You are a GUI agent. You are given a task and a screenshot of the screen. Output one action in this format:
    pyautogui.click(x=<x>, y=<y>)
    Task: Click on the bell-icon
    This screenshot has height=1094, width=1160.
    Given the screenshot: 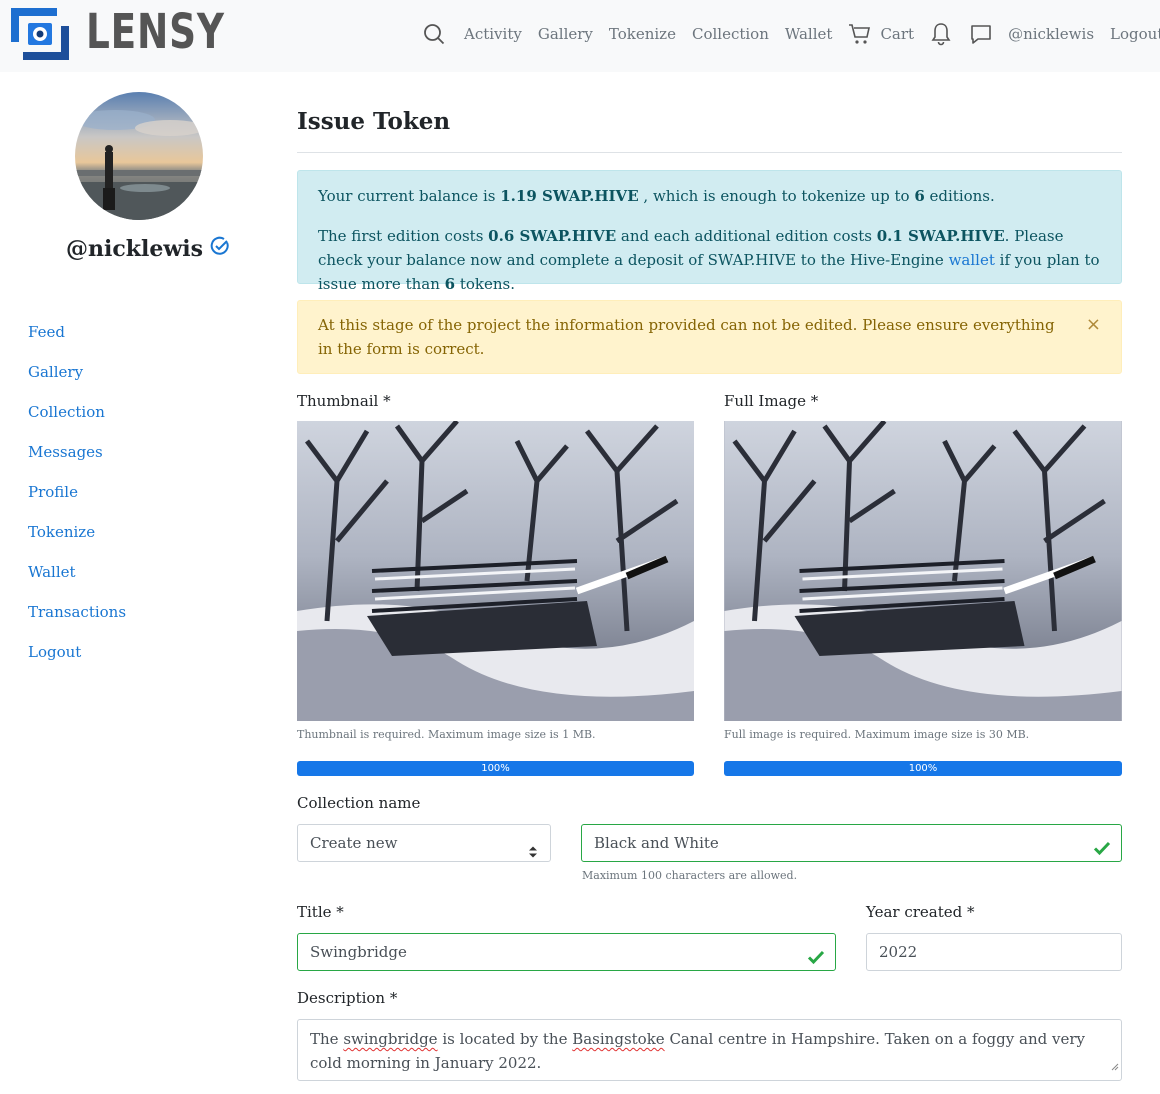 What is the action you would take?
    pyautogui.click(x=941, y=34)
    